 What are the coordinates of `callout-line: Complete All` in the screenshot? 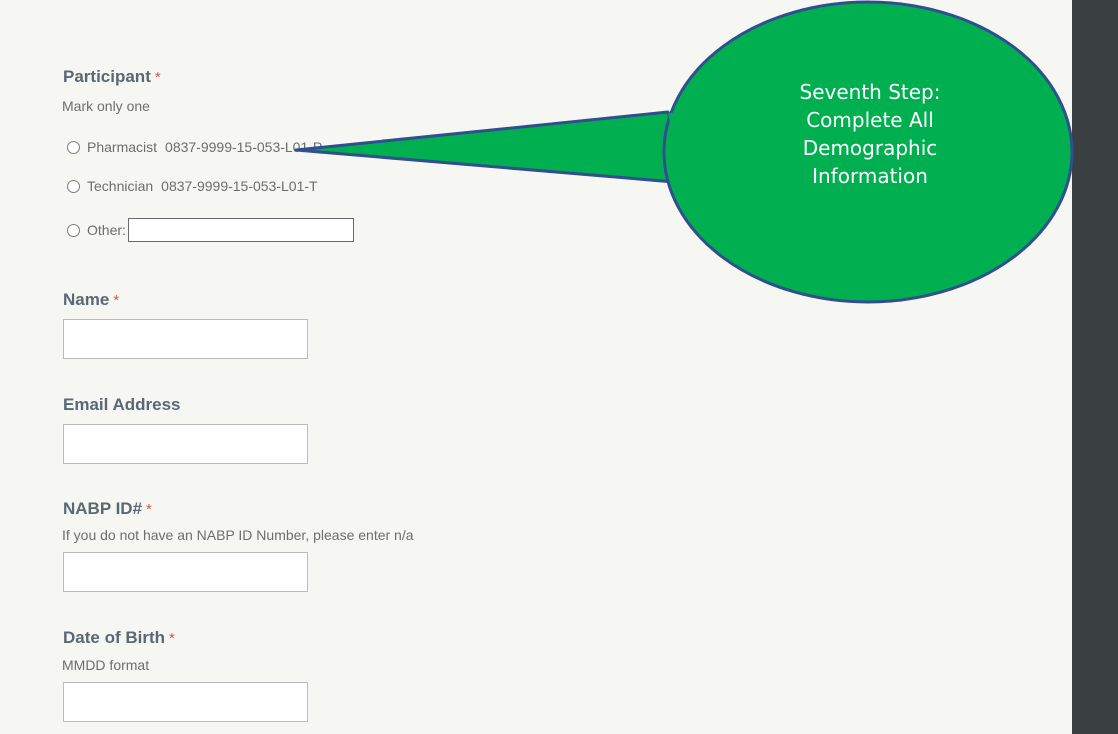 It's located at (870, 120).